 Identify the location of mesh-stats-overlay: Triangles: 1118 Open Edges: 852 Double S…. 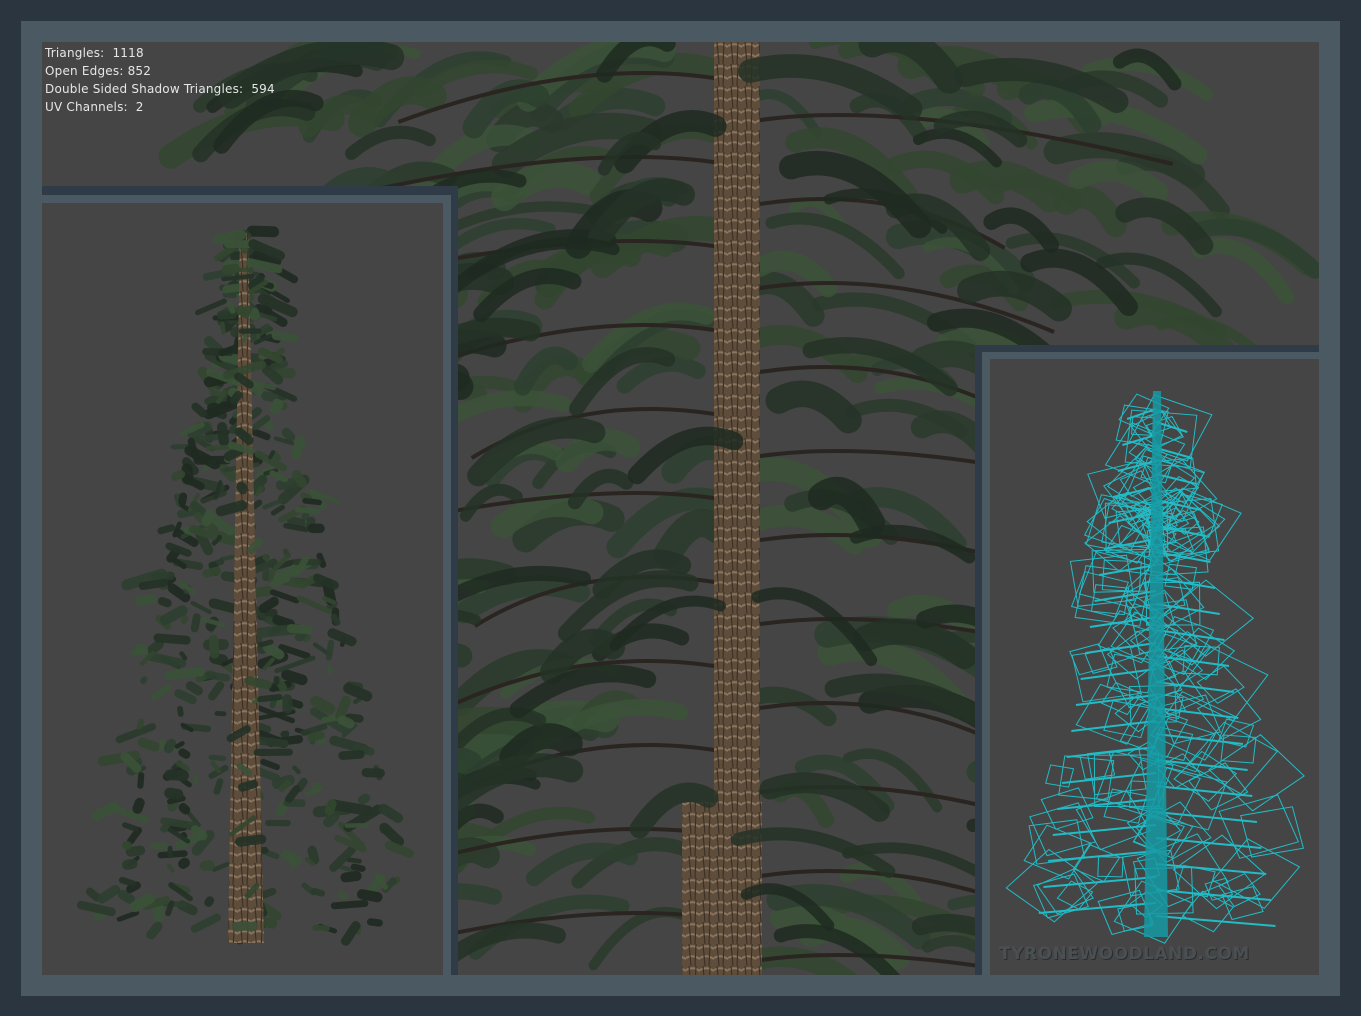
(160, 80).